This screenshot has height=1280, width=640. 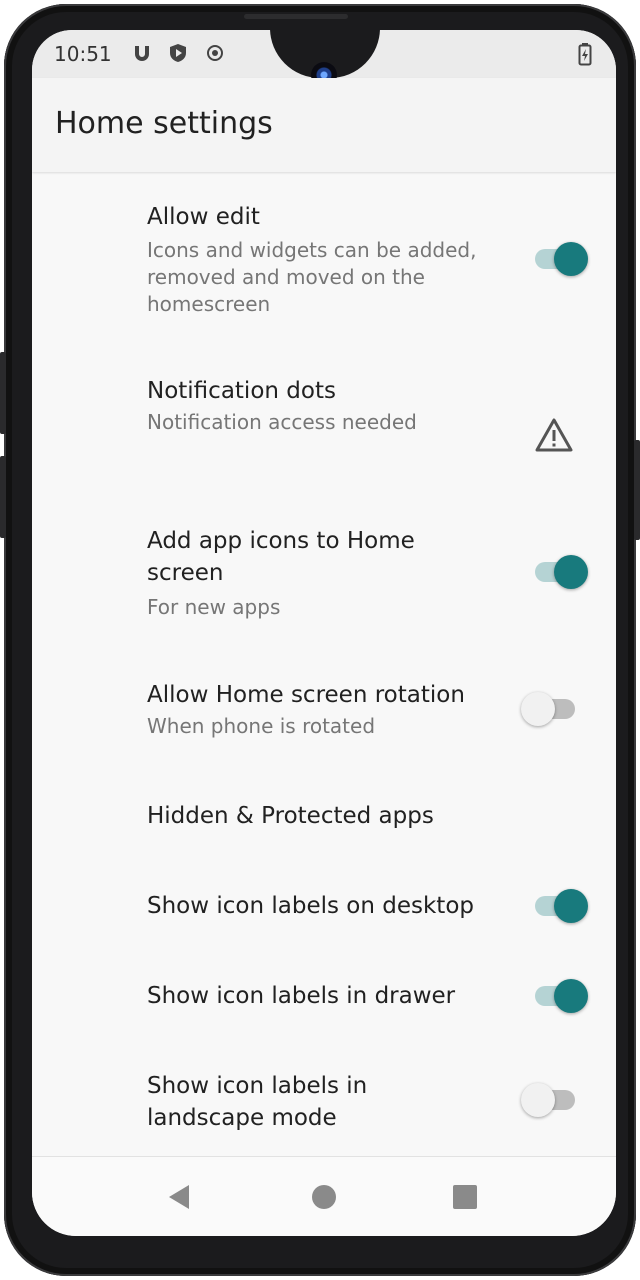 What do you see at coordinates (324, 879) in the screenshot?
I see `setting-icon-labels-desktop: Show icon labels on desktop` at bounding box center [324, 879].